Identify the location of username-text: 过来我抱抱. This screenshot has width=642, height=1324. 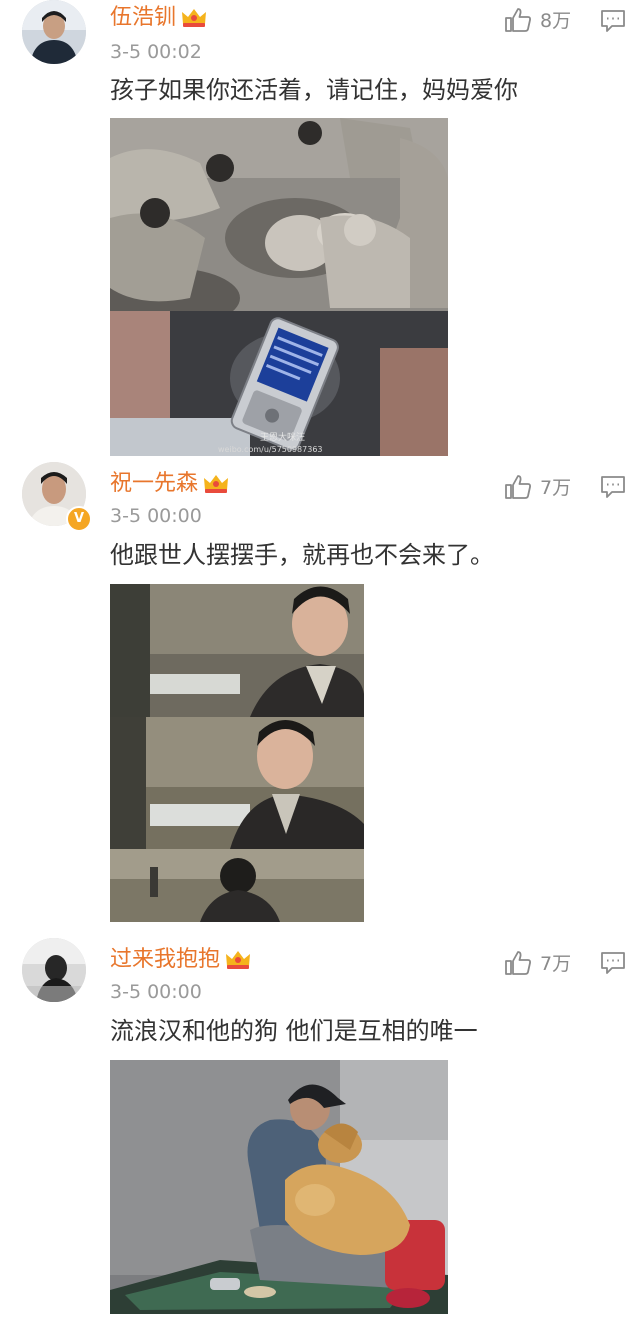
(165, 959).